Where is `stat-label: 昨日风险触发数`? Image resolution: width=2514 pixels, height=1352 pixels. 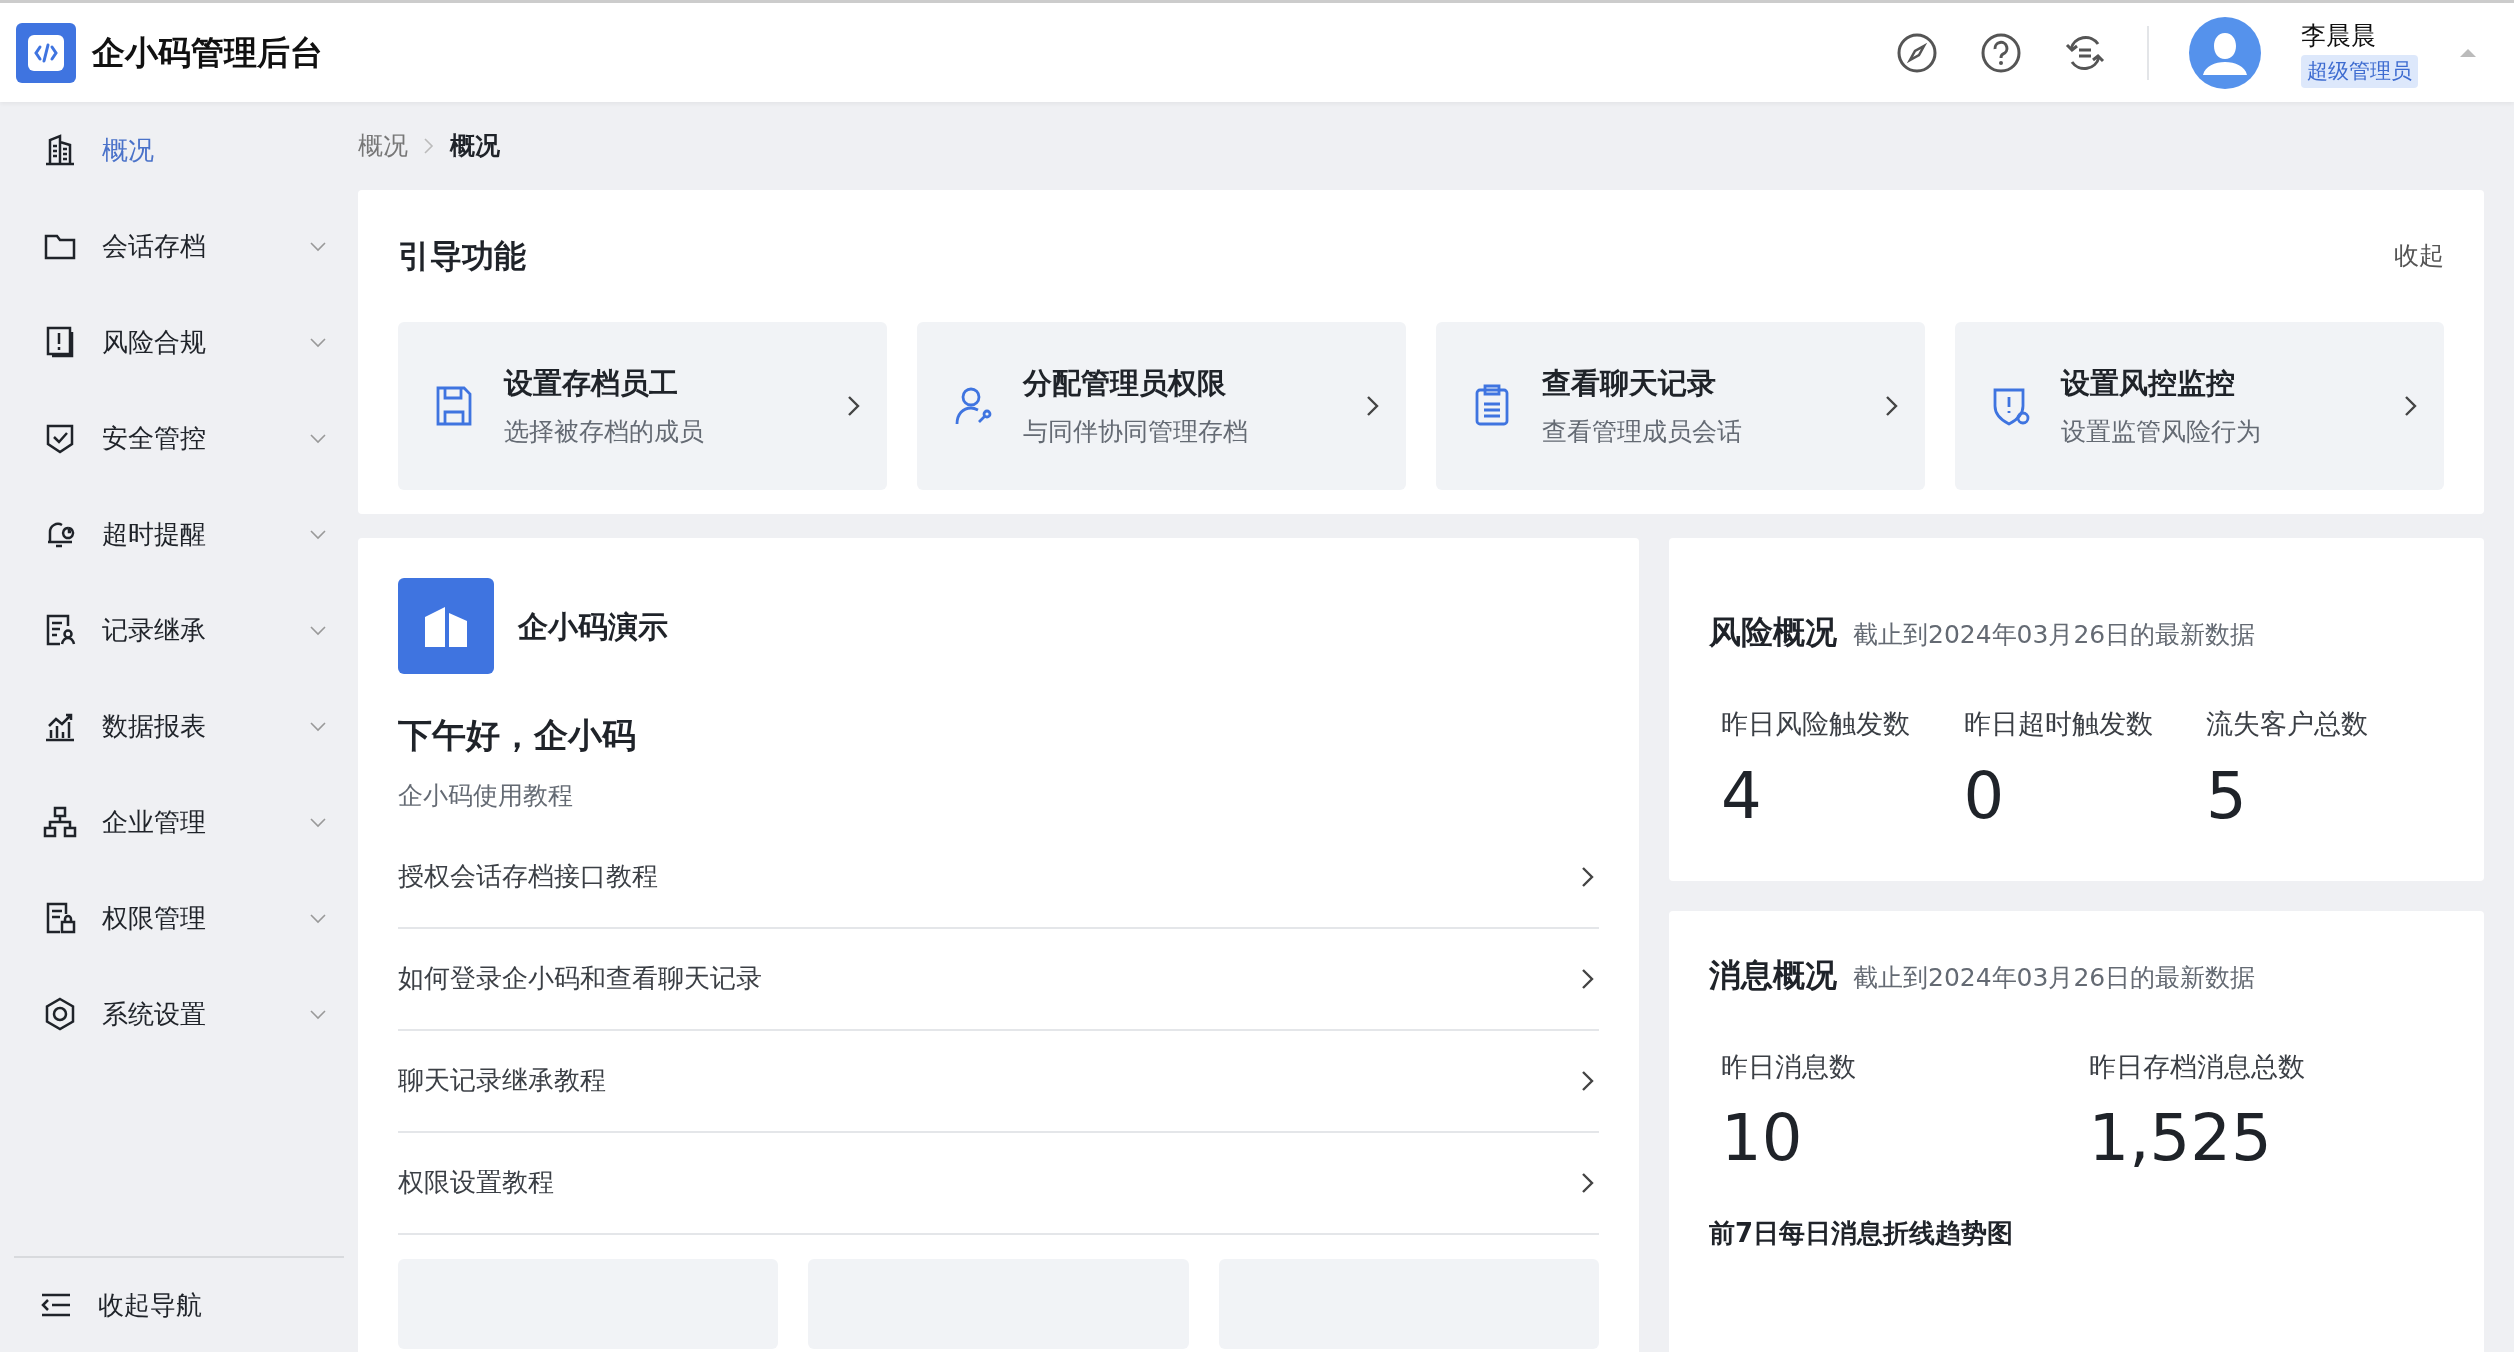
stat-label: 昨日风险触发数 is located at coordinates (1816, 724).